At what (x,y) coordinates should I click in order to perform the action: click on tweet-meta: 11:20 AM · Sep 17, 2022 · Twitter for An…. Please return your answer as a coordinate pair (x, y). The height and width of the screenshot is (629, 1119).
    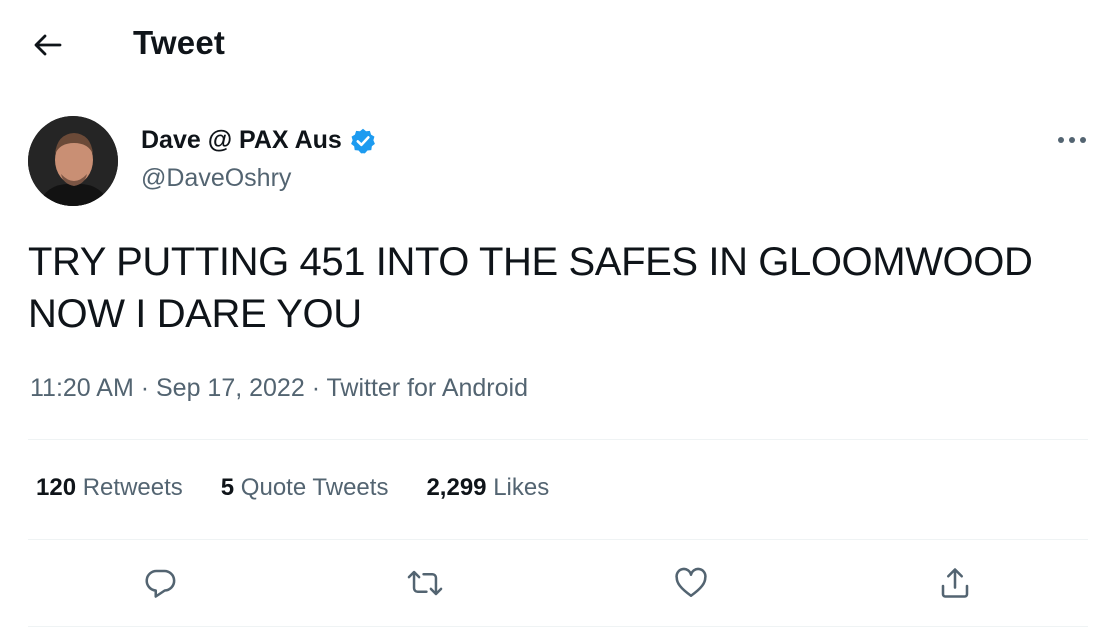
    Looking at the image, I should click on (279, 388).